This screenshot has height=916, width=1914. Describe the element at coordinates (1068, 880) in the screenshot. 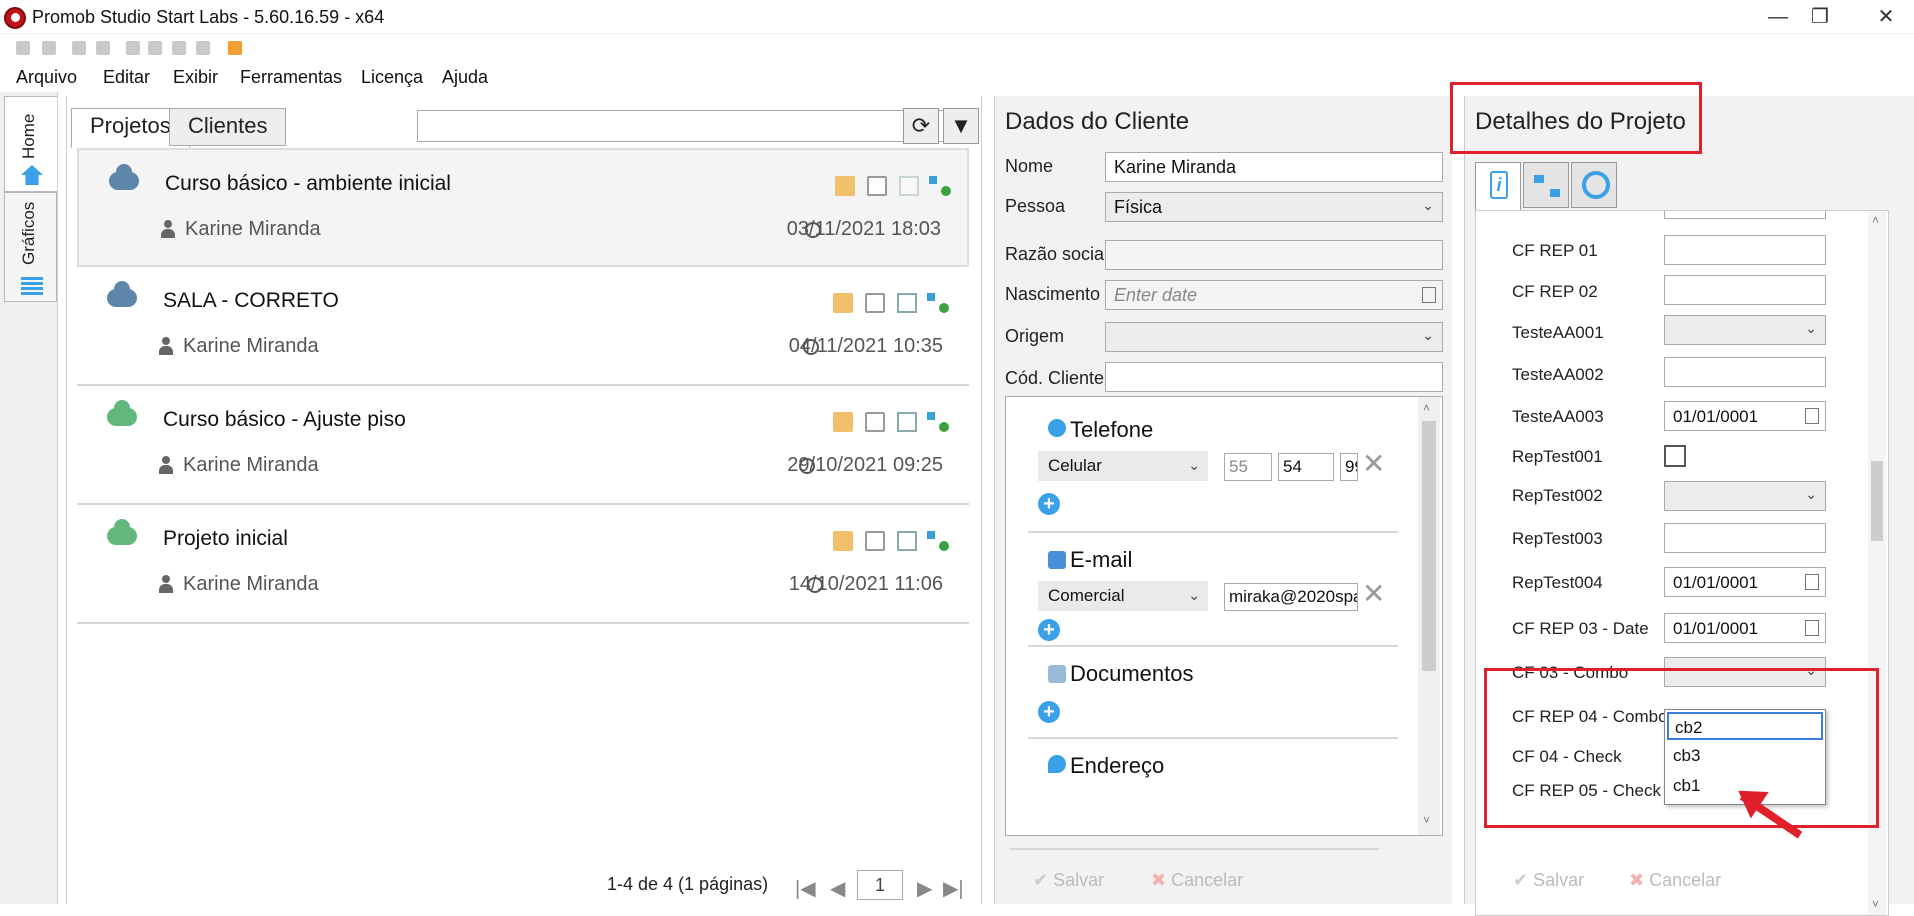

I see `client-save-button: ✔ Salvar` at that location.